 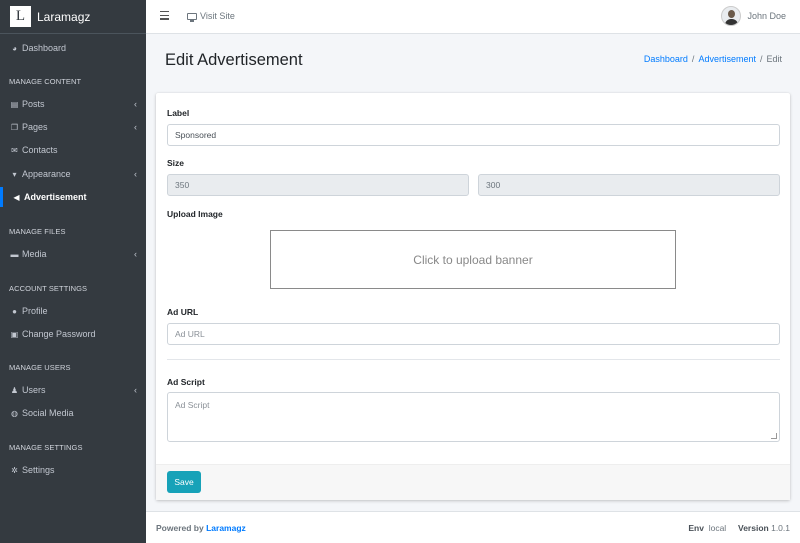 What do you see at coordinates (184, 482) in the screenshot?
I see `save-button: Save` at bounding box center [184, 482].